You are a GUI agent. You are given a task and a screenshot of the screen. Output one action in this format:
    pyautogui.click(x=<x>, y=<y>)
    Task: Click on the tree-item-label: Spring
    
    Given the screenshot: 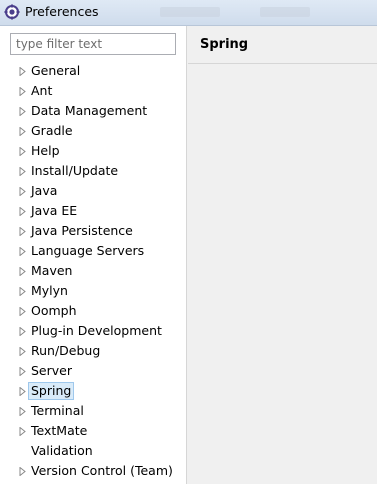 What is the action you would take?
    pyautogui.click(x=51, y=391)
    